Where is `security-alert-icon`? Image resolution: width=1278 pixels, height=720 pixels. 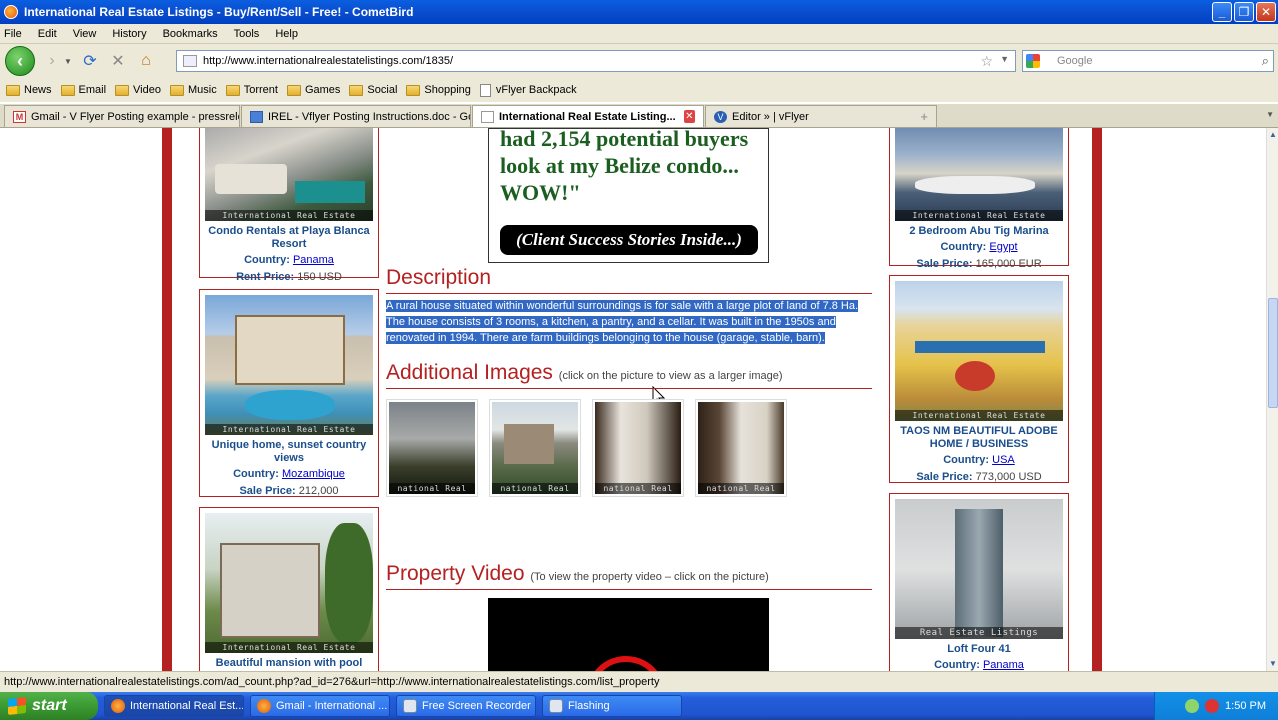 security-alert-icon is located at coordinates (1212, 706).